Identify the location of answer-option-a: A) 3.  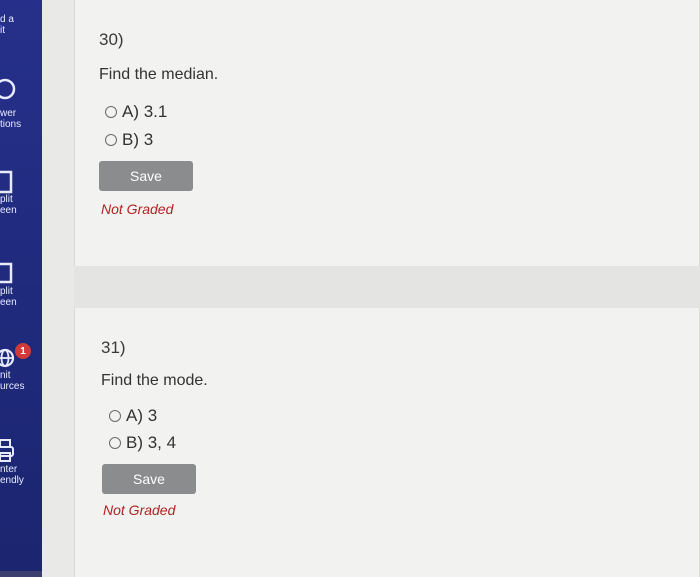
(133, 416).